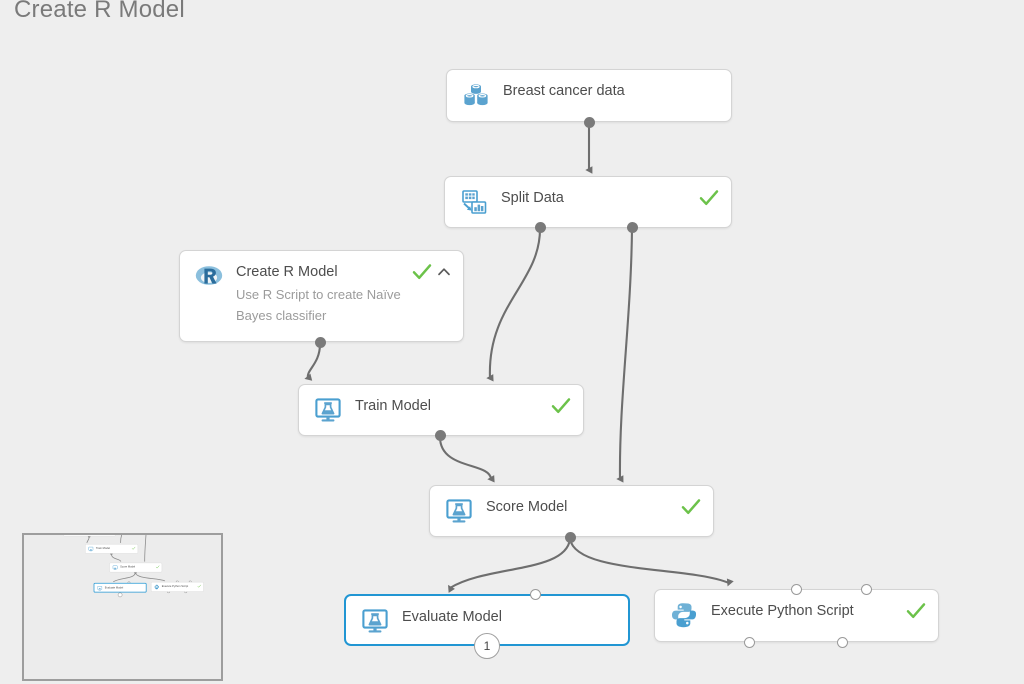  I want to click on edge-rmodel-to-train, so click(313, 362).